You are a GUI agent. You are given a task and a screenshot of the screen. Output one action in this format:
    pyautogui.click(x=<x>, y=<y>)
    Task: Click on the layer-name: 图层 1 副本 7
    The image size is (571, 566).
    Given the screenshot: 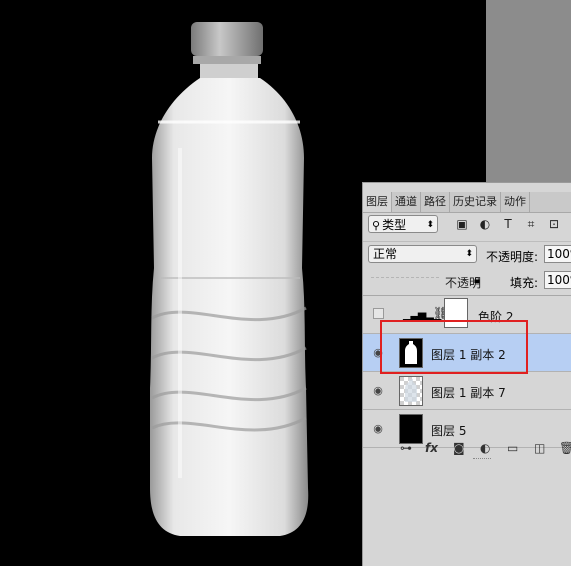 What is the action you would take?
    pyautogui.click(x=468, y=393)
    